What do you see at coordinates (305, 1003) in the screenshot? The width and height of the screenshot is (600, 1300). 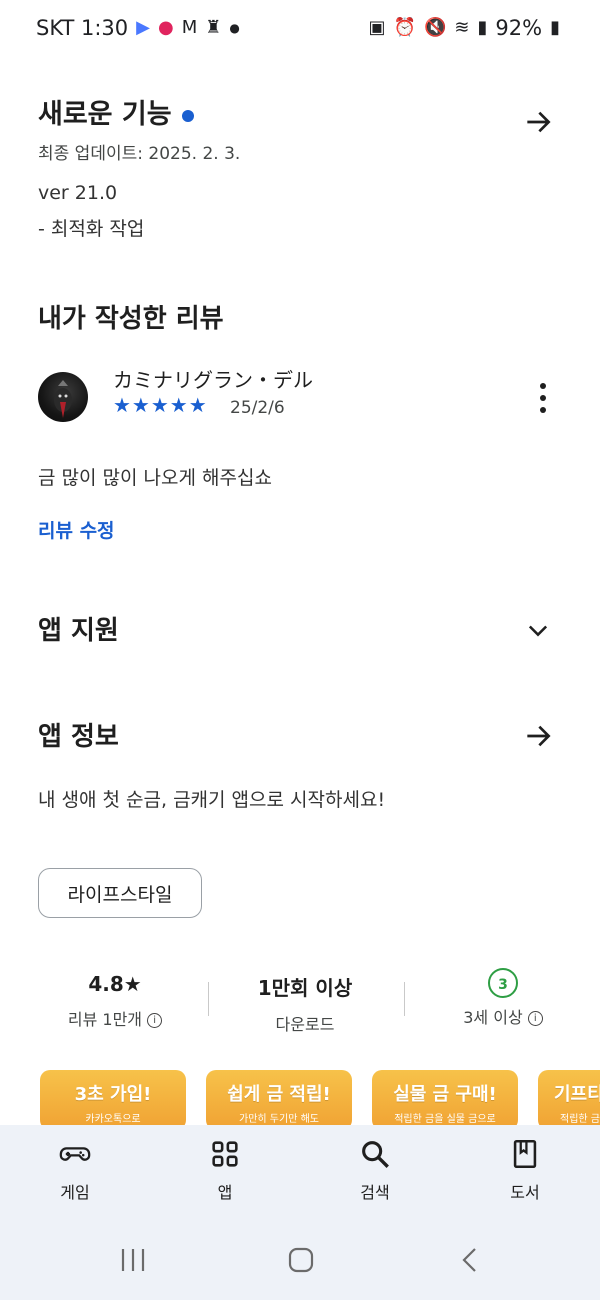 I see `downloads-stat: 1만회 이상 다운로드` at bounding box center [305, 1003].